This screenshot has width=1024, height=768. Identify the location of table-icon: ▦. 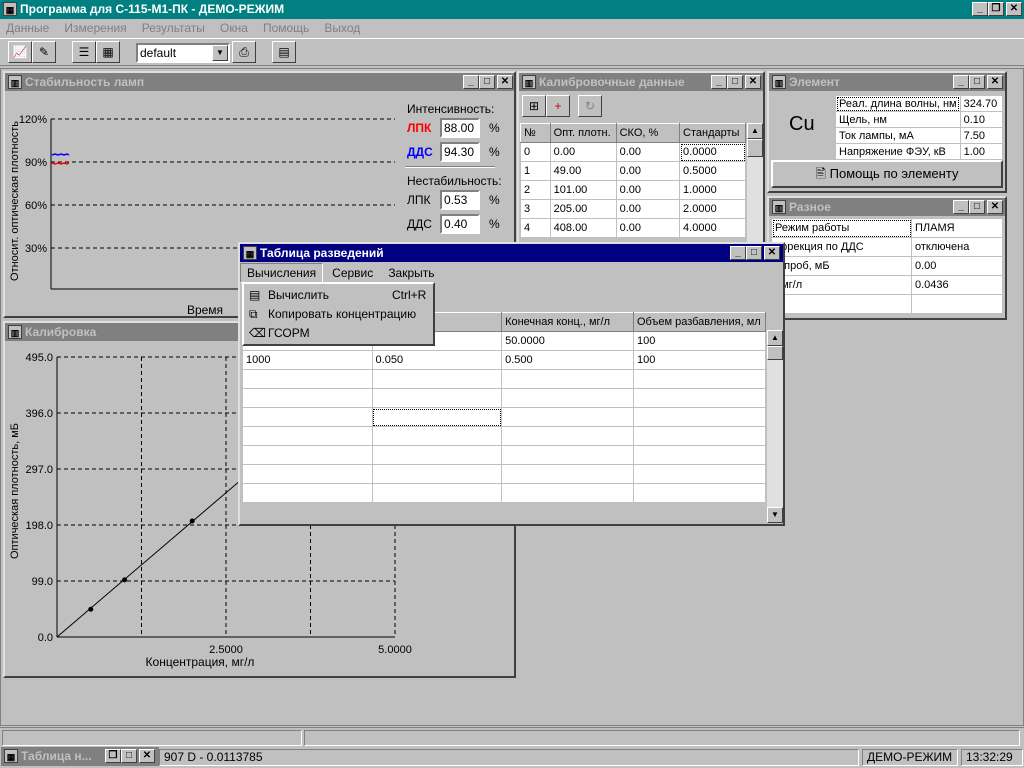
(108, 52).